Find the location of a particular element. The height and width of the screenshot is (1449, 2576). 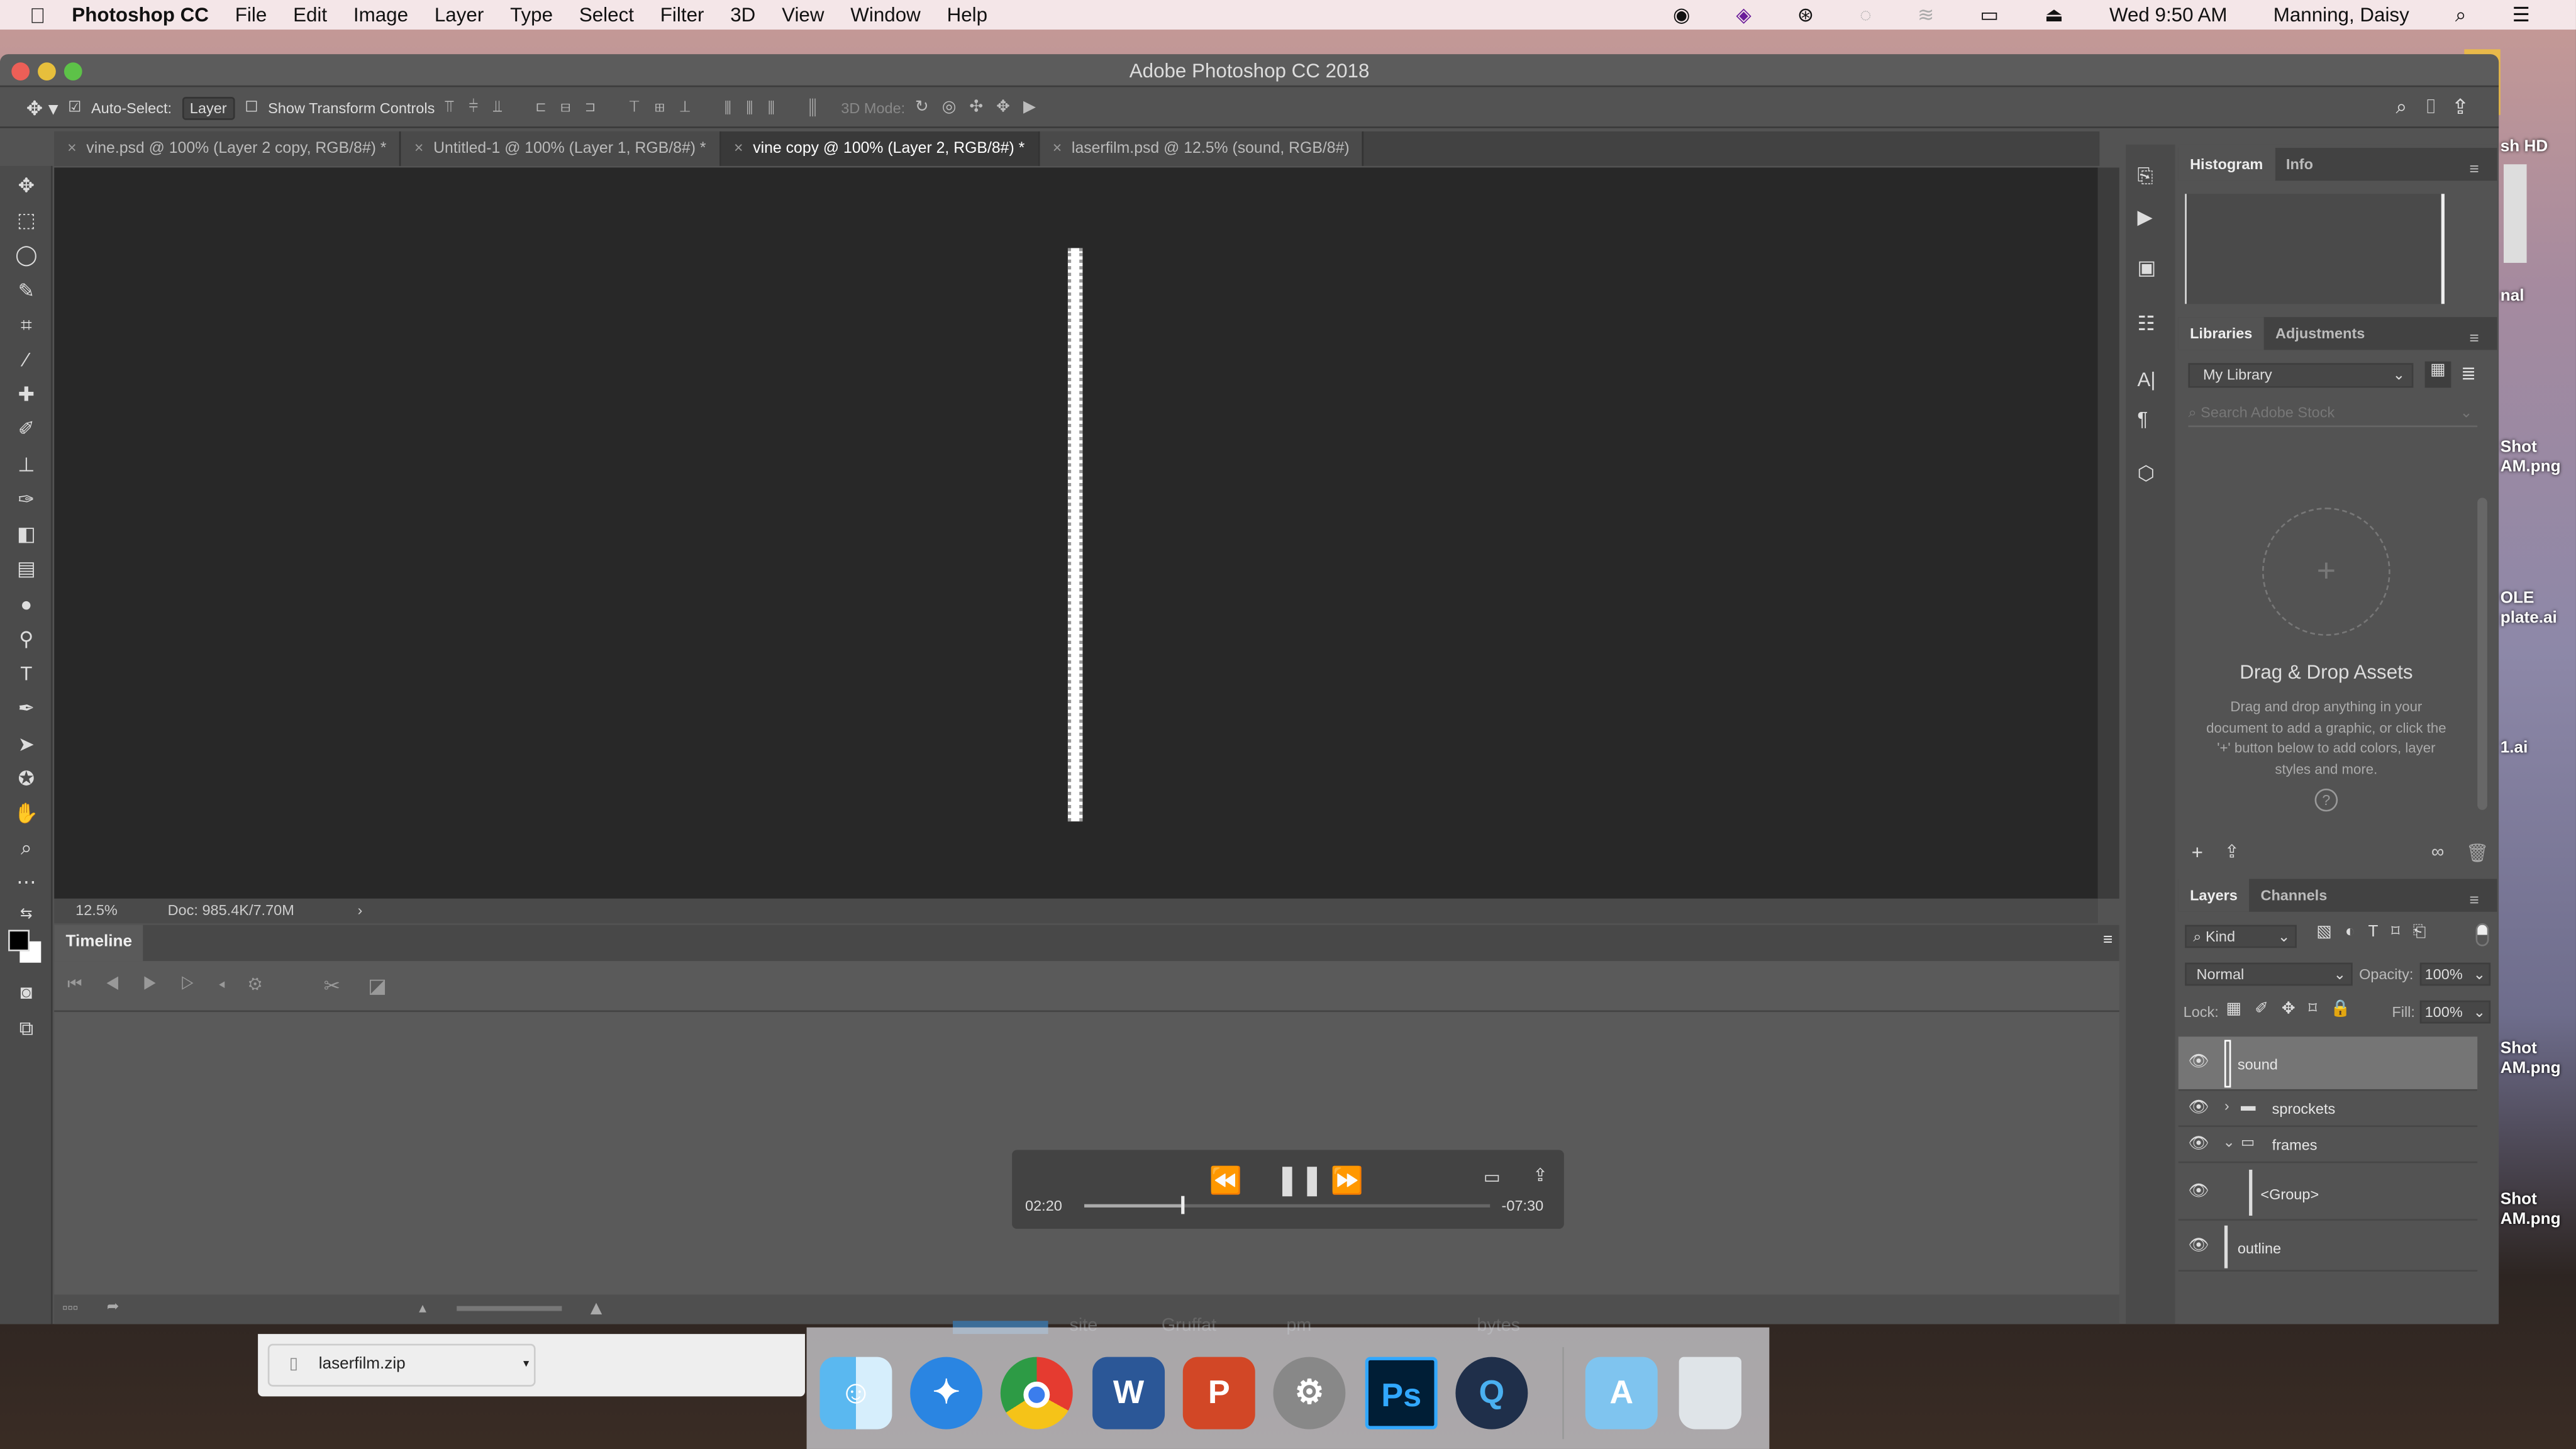

sync-icon: ◌ is located at coordinates (1866, 14).